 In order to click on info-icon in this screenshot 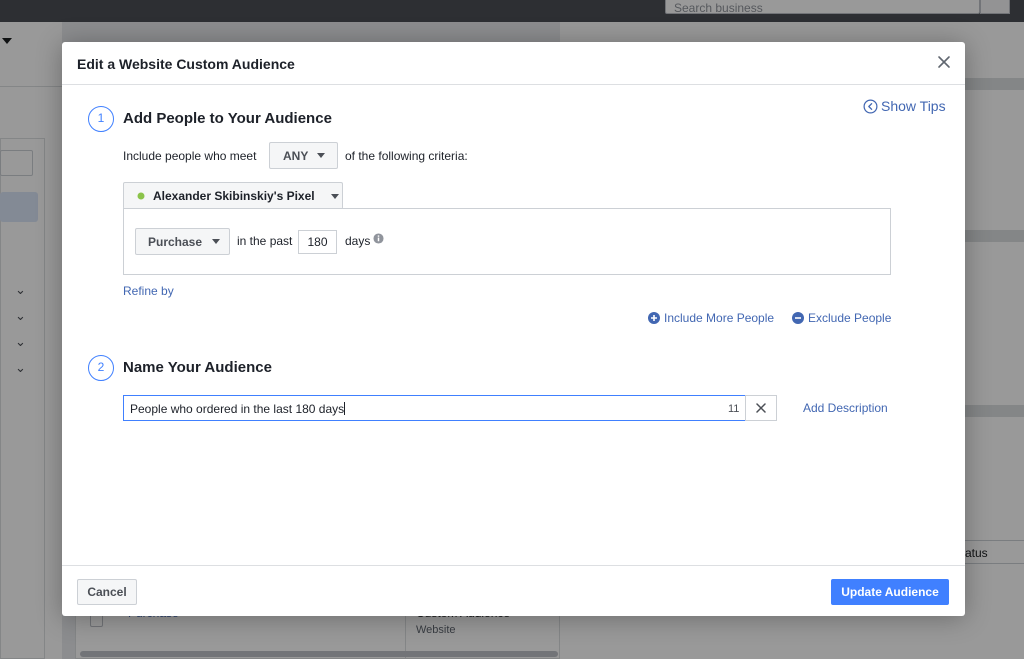, I will do `click(378, 238)`.